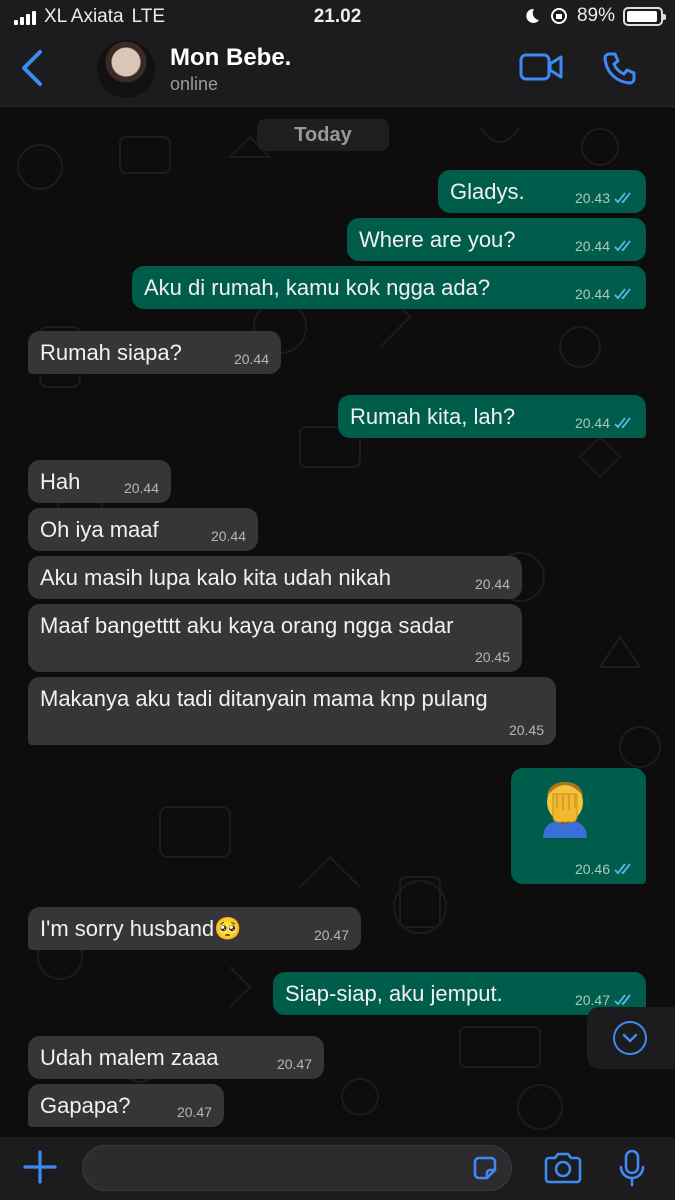 The width and height of the screenshot is (675, 1200). What do you see at coordinates (215, 577) in the screenshot?
I see `message-text: Aku masih lupa kalo kita udah nikah` at bounding box center [215, 577].